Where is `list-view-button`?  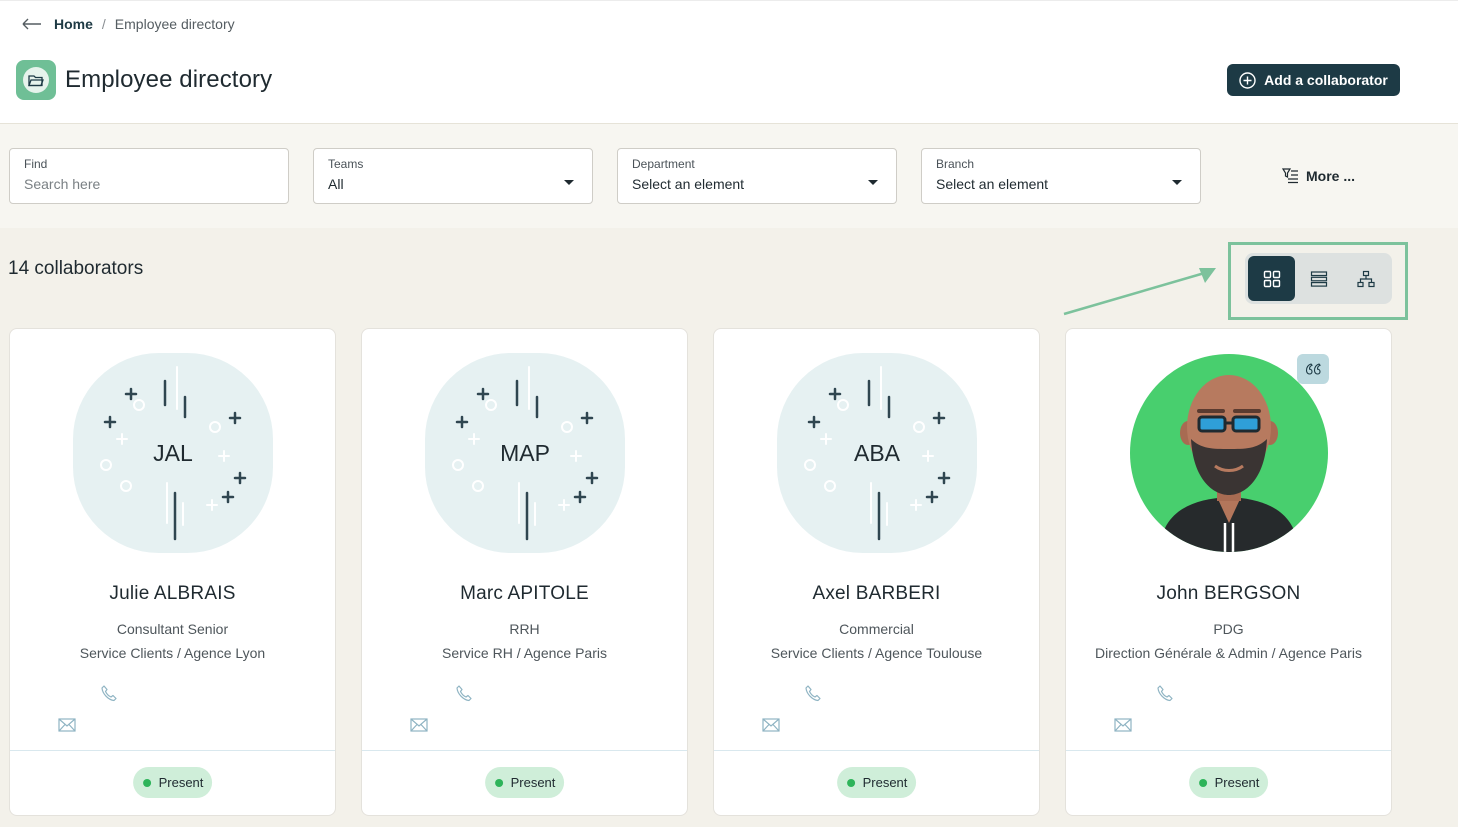
list-view-button is located at coordinates (1318, 278).